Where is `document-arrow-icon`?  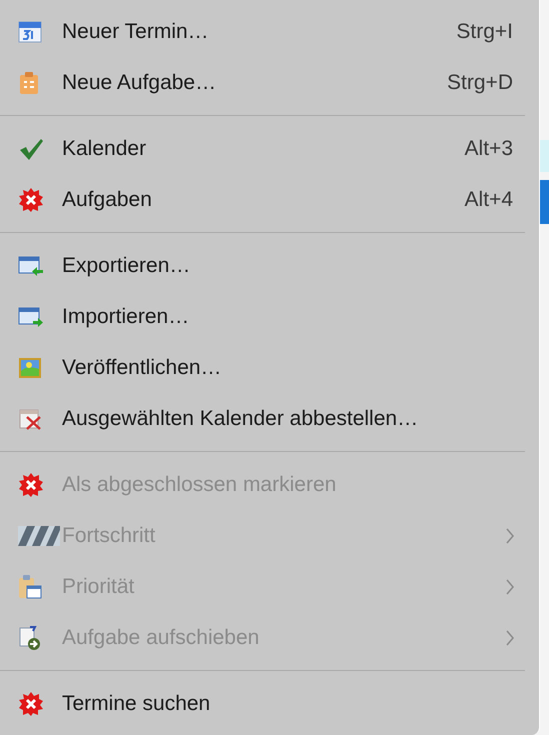 document-arrow-icon is located at coordinates (30, 637).